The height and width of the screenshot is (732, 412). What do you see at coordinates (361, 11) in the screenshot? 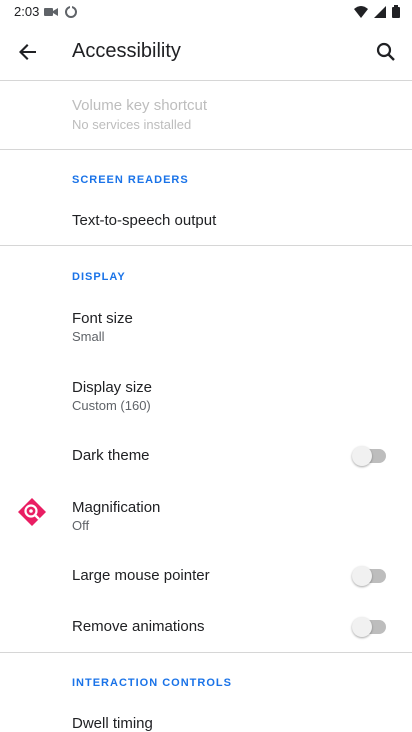
I see `wifi-icon` at bounding box center [361, 11].